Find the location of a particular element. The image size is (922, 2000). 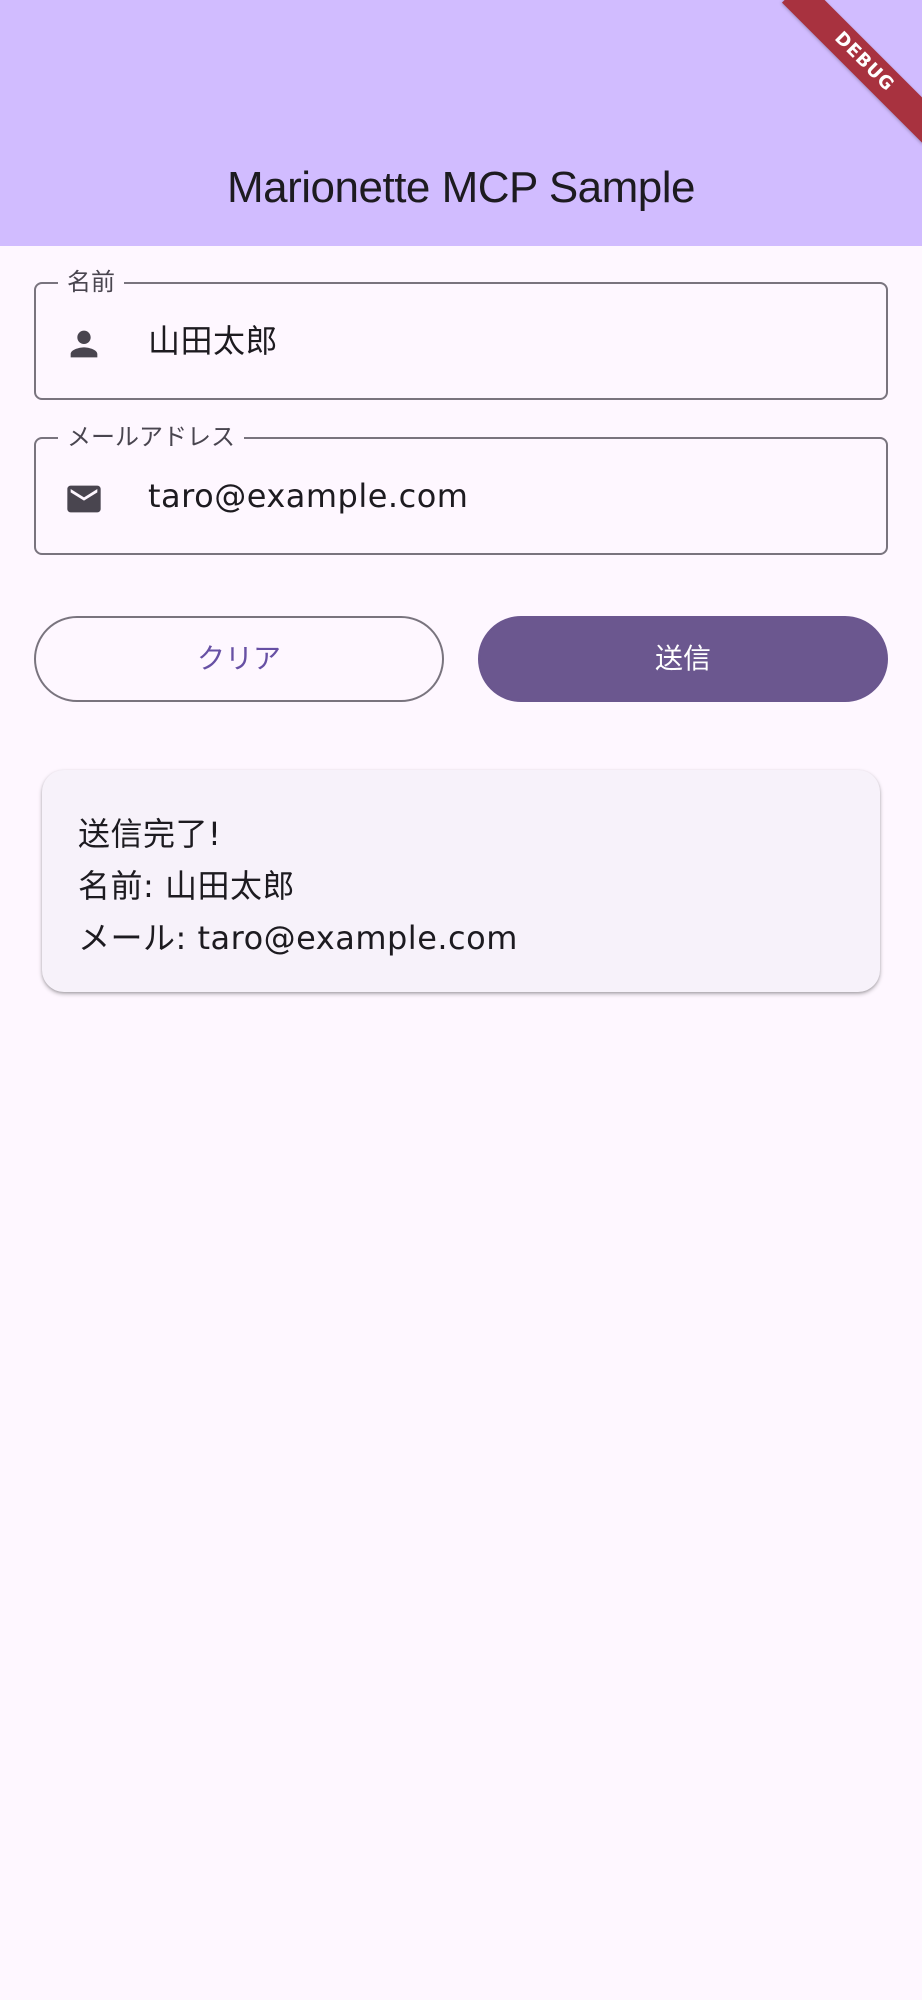

clear-button: クリア is located at coordinates (239, 659).